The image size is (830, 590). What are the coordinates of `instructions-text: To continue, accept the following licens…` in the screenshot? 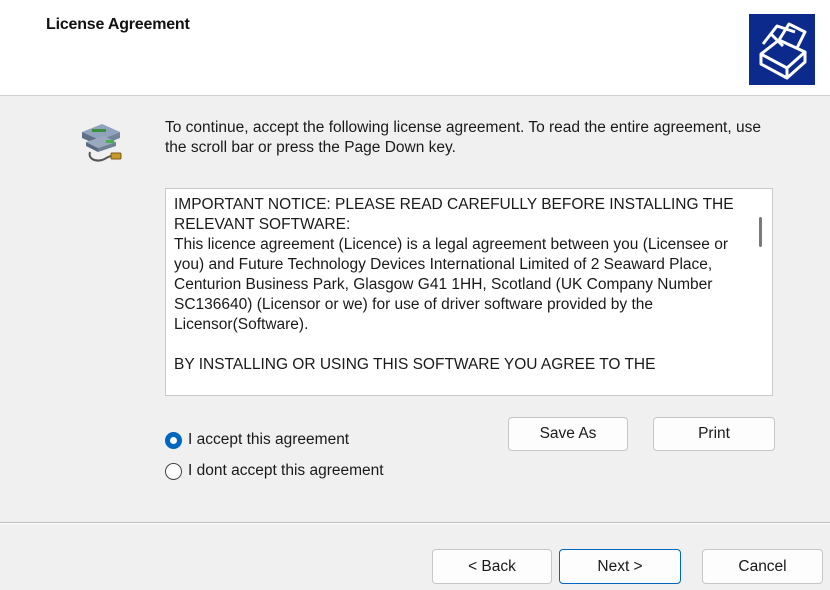 It's located at (463, 137).